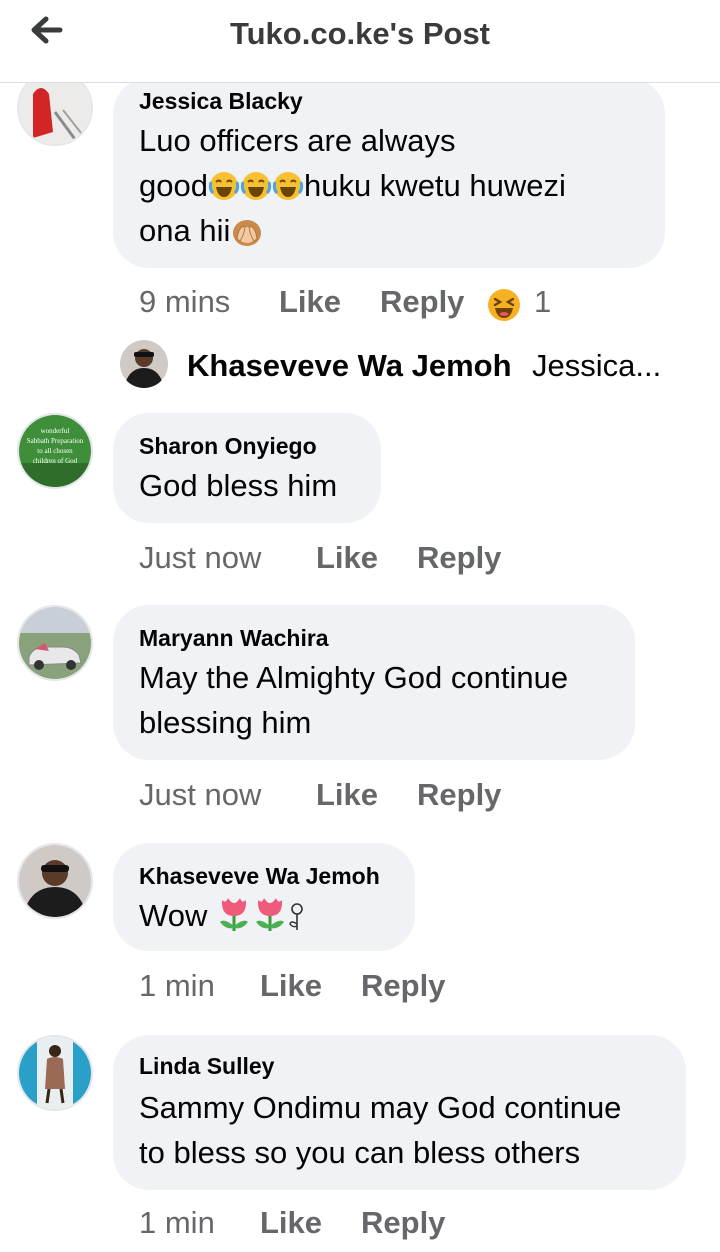 The image size is (720, 1252). I want to click on comment-bubble: Sharon Onyiego God bless him, so click(247, 468).